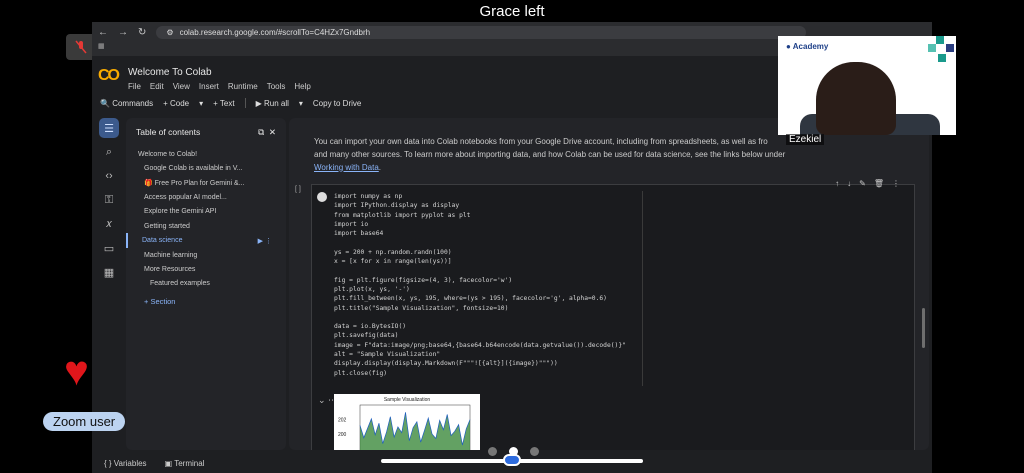 This screenshot has width=1024, height=473. I want to click on search-icon: 🔍, so click(105, 103).